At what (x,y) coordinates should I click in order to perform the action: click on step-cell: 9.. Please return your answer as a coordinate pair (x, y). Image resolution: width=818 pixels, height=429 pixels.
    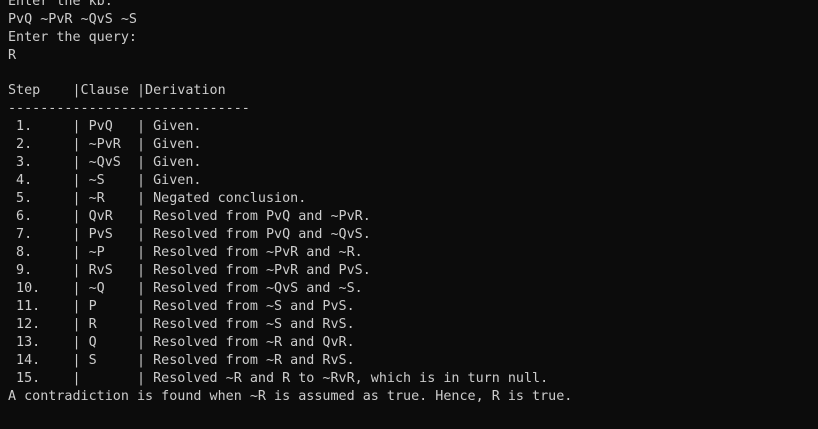
    Looking at the image, I should click on (40, 270).